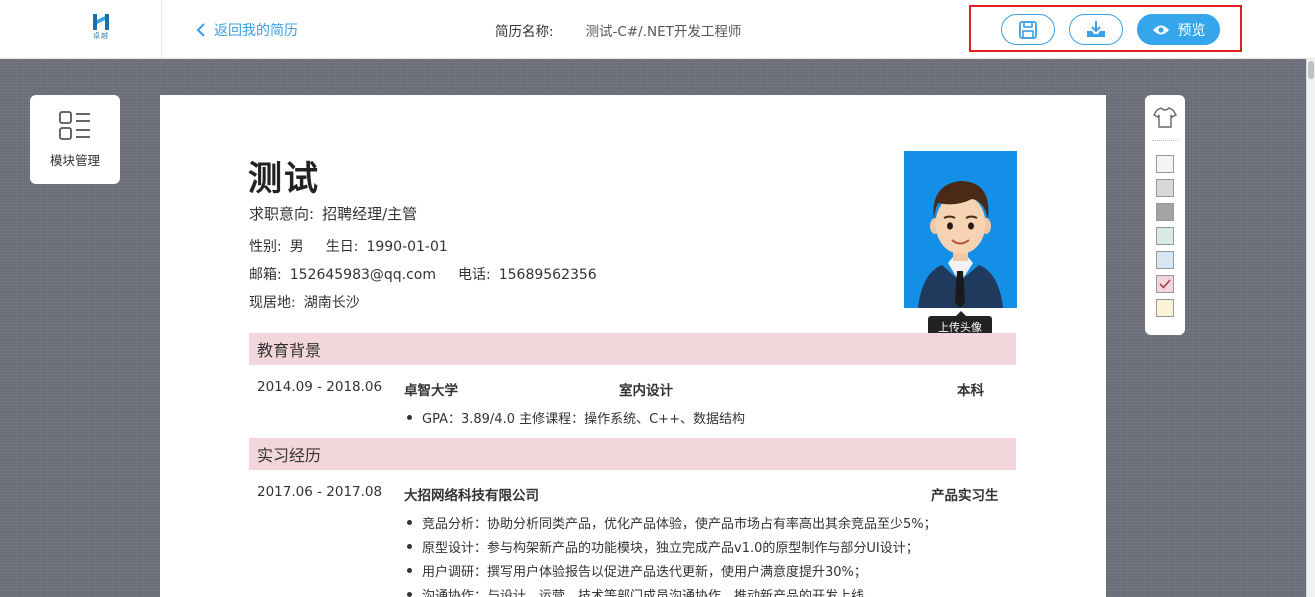  What do you see at coordinates (431, 391) in the screenshot?
I see `education-school: 卓智大学` at bounding box center [431, 391].